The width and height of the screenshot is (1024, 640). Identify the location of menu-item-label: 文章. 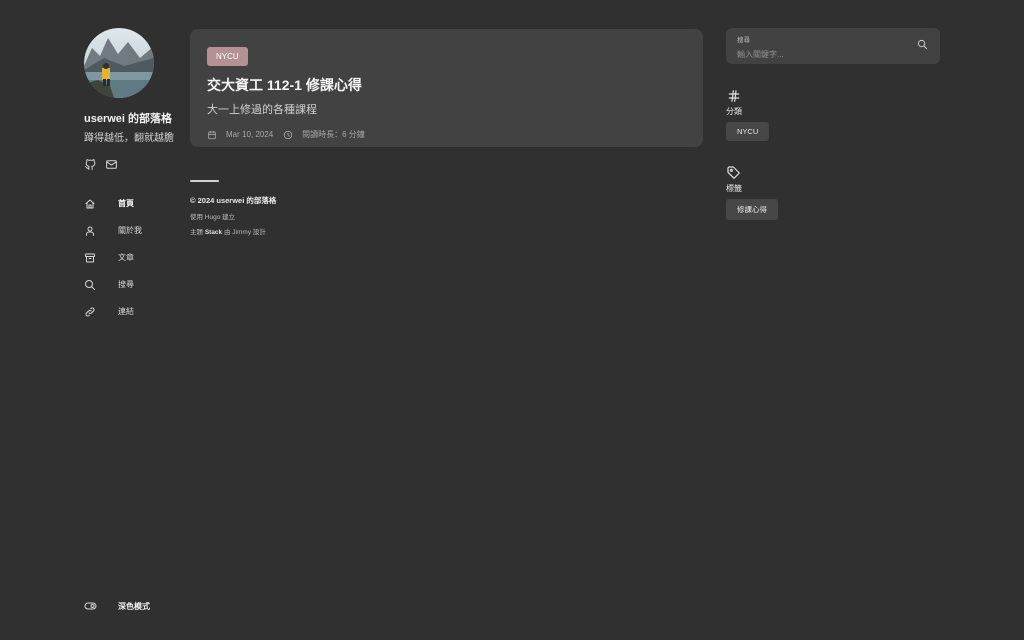
(126, 257).